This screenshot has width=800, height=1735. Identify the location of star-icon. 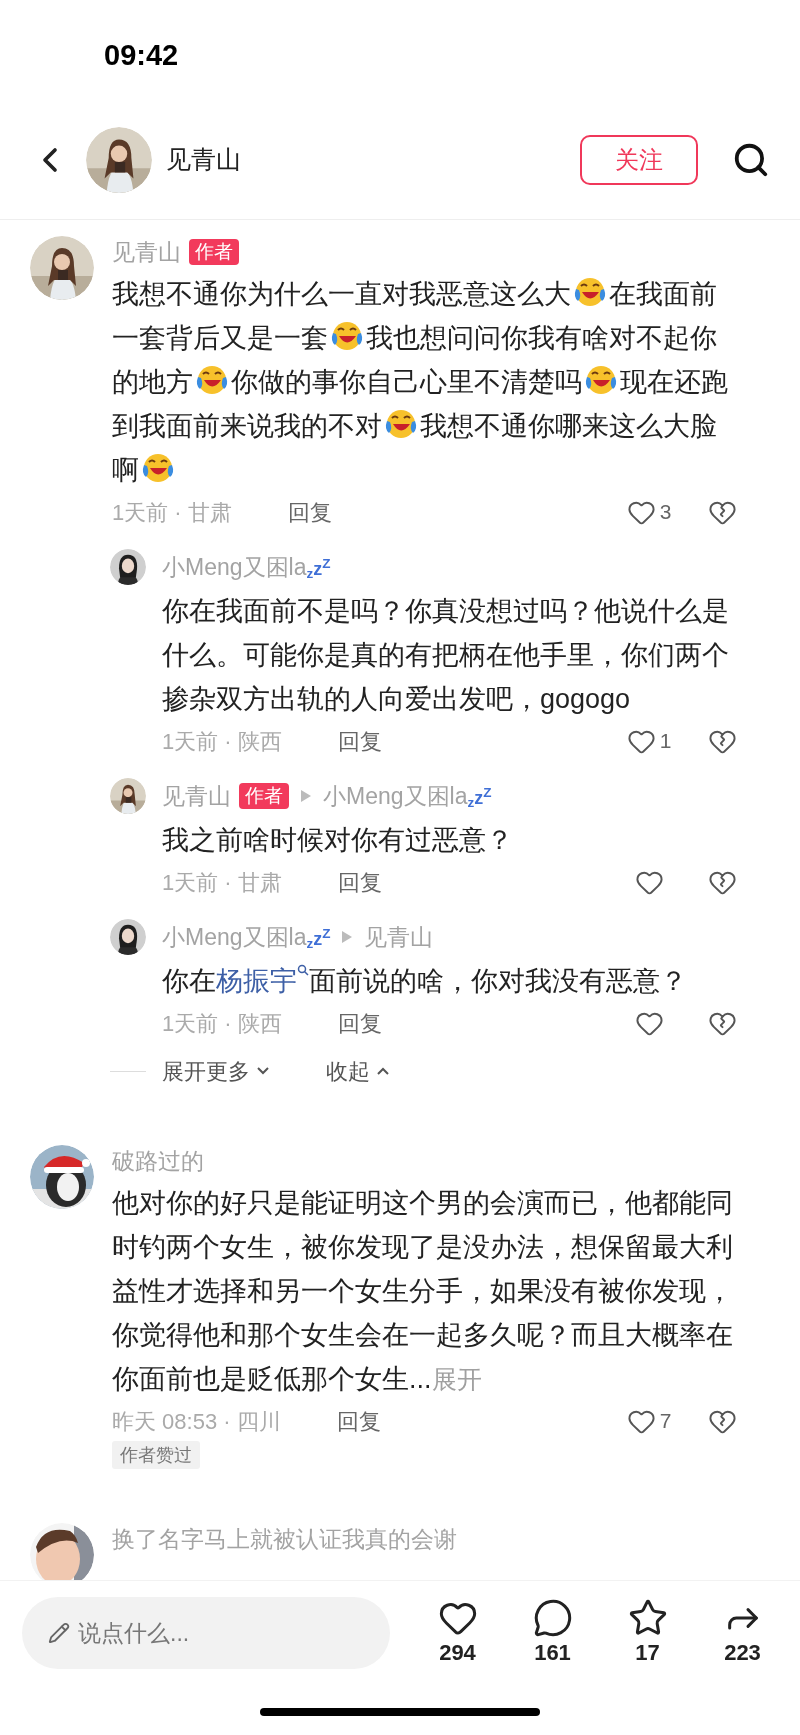
(647, 1618).